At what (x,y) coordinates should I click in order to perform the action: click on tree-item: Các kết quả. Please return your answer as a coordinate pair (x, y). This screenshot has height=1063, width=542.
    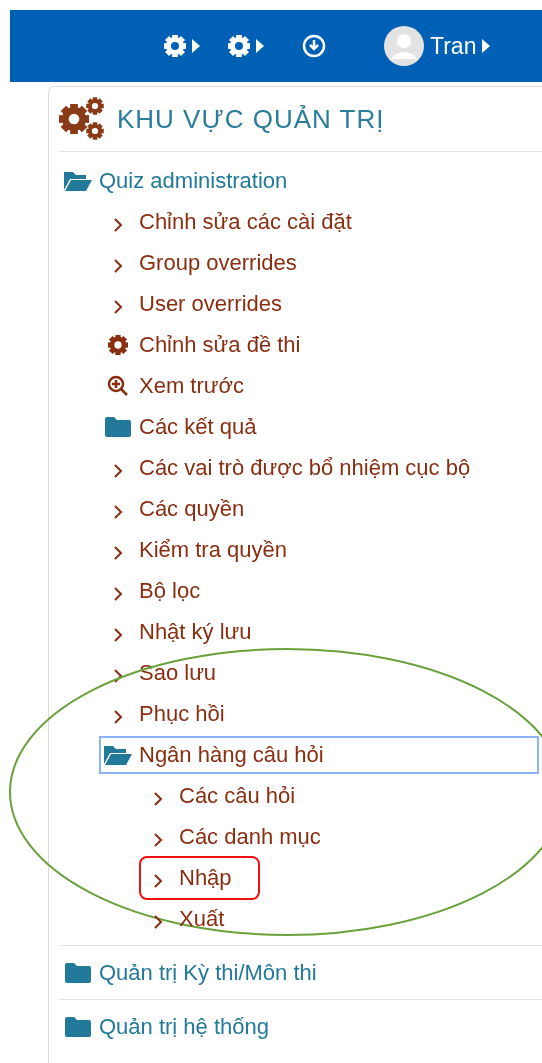
    Looking at the image, I should click on (181, 426).